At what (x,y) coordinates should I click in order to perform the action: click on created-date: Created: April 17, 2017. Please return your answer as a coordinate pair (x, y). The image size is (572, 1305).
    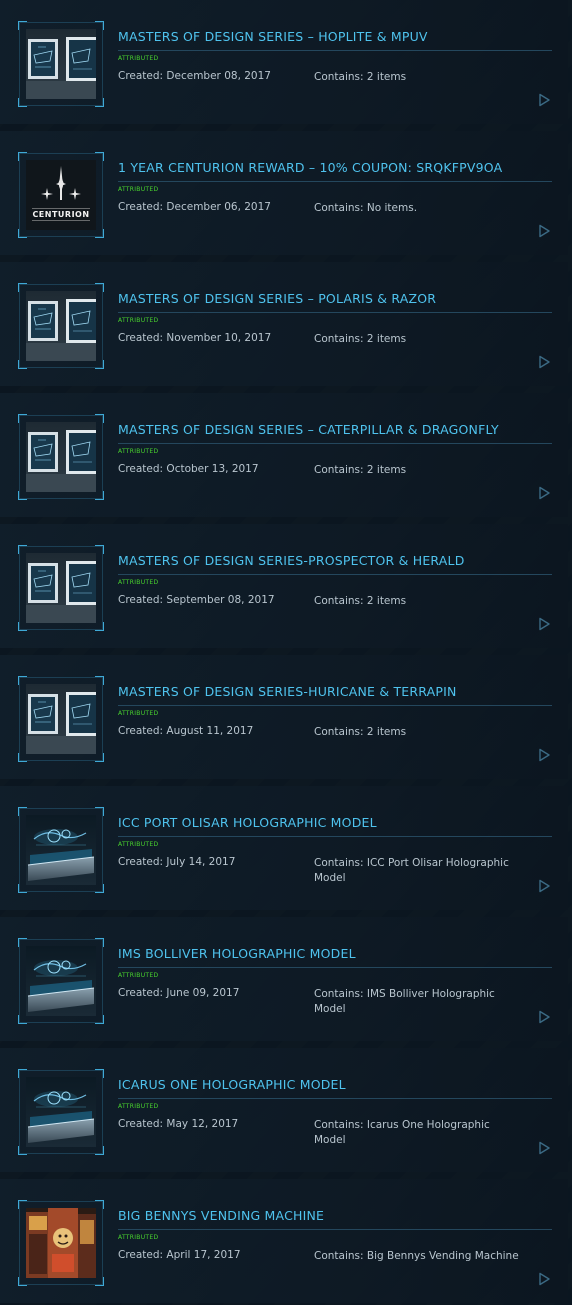
    Looking at the image, I should click on (179, 1255).